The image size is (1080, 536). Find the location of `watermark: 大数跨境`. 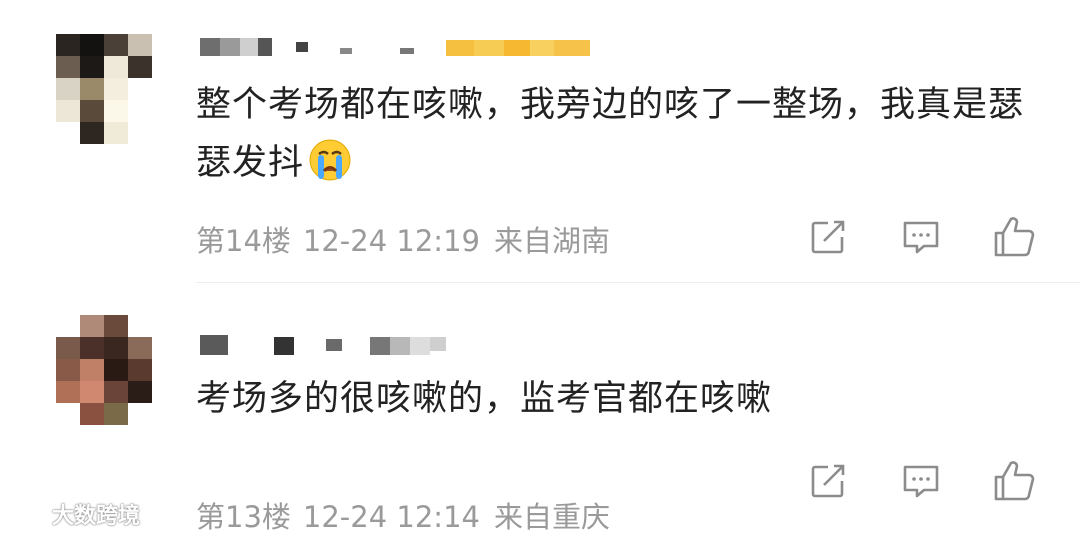

watermark: 大数跨境 is located at coordinates (73, 514).